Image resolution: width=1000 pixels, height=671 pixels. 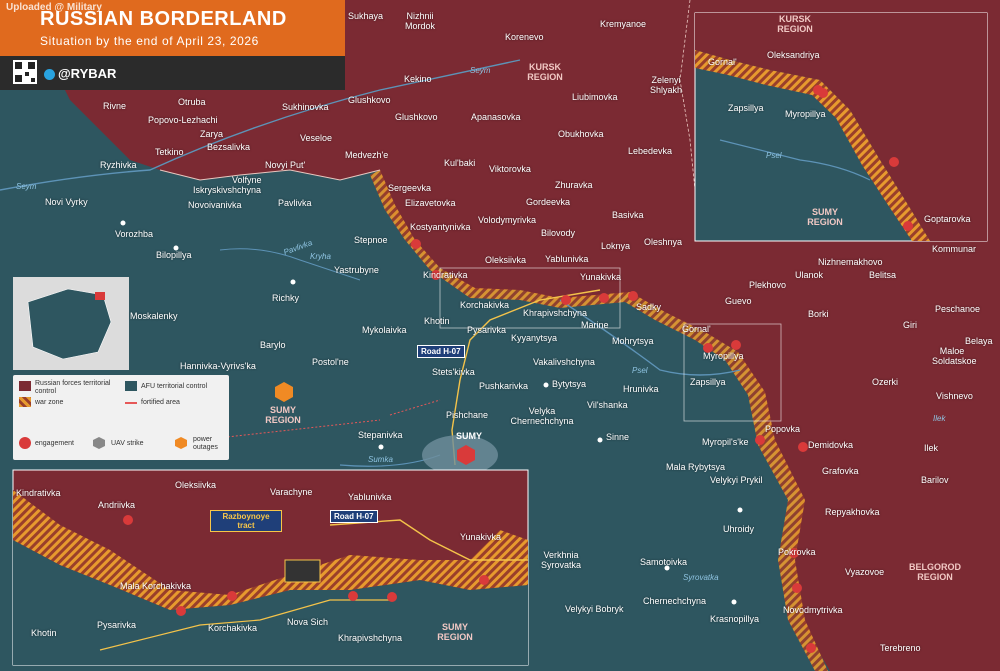 I want to click on place-label: Belitsa, so click(x=883, y=275).